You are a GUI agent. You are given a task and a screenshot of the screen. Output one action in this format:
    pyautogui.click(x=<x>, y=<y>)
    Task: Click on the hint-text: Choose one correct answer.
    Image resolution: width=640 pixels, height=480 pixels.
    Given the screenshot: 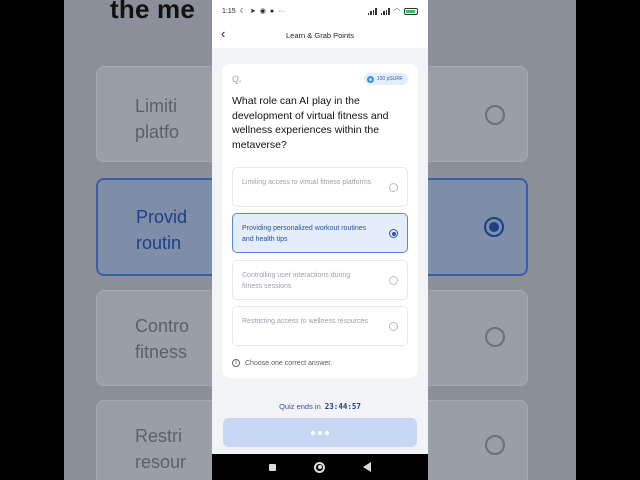 What is the action you would take?
    pyautogui.click(x=289, y=363)
    